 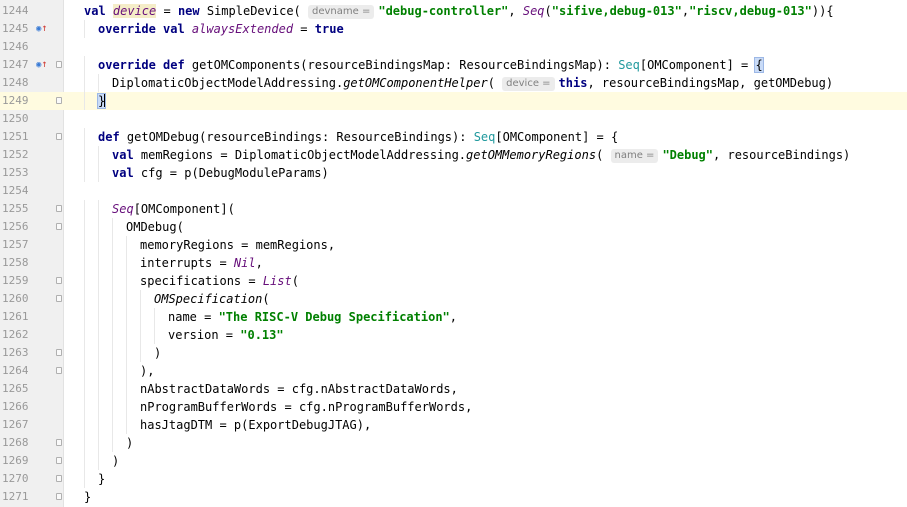 I want to click on code-line: 1268), so click(x=453, y=443).